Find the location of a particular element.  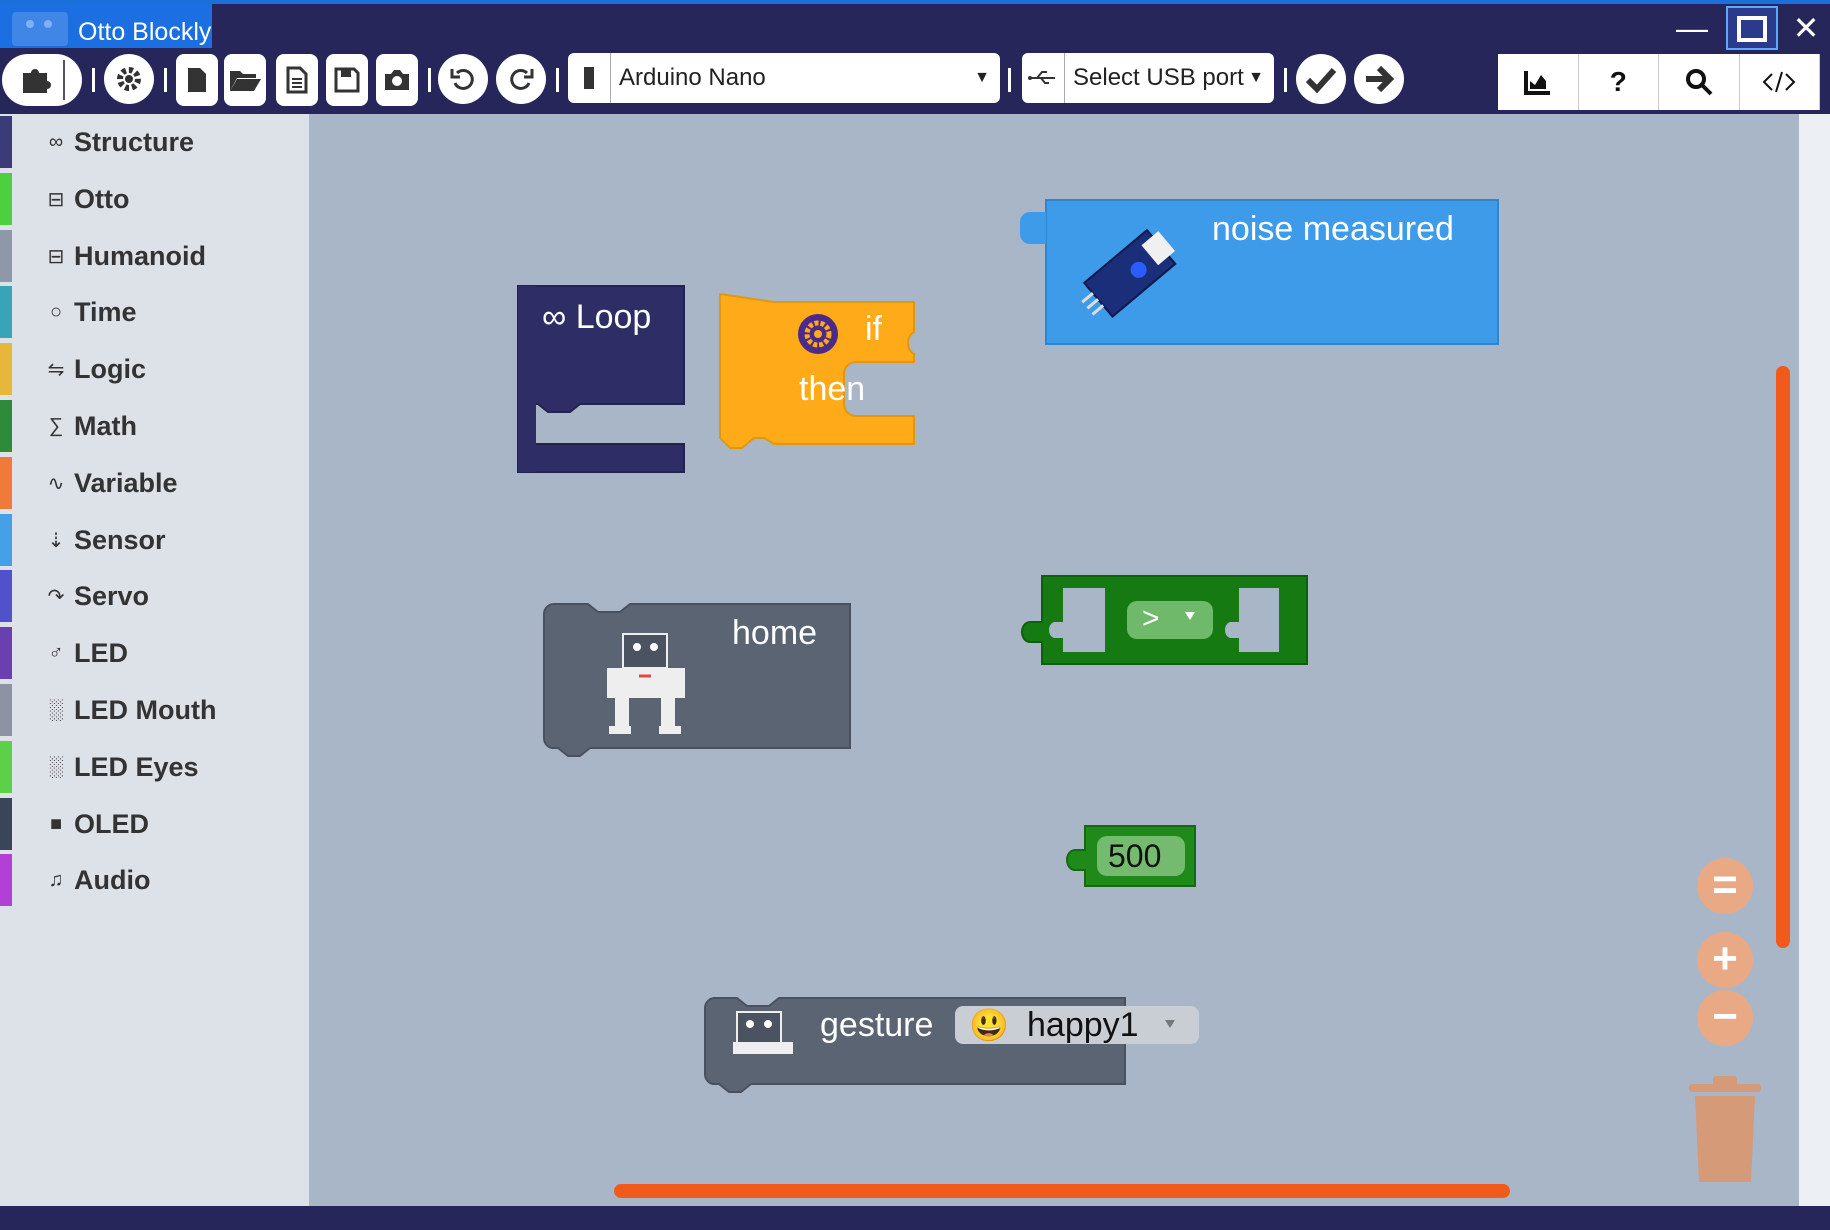

close-icon: ✕ is located at coordinates (1806, 28).